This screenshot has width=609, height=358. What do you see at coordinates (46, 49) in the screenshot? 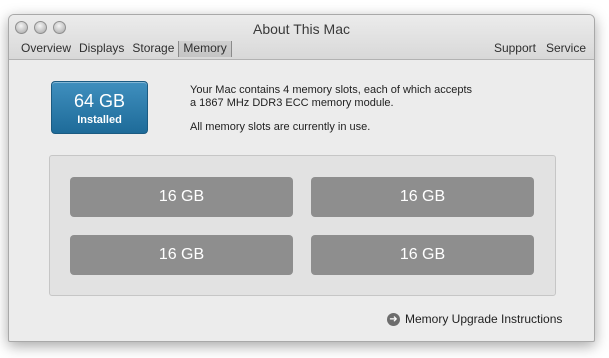
I see `tab-overview: Overview` at bounding box center [46, 49].